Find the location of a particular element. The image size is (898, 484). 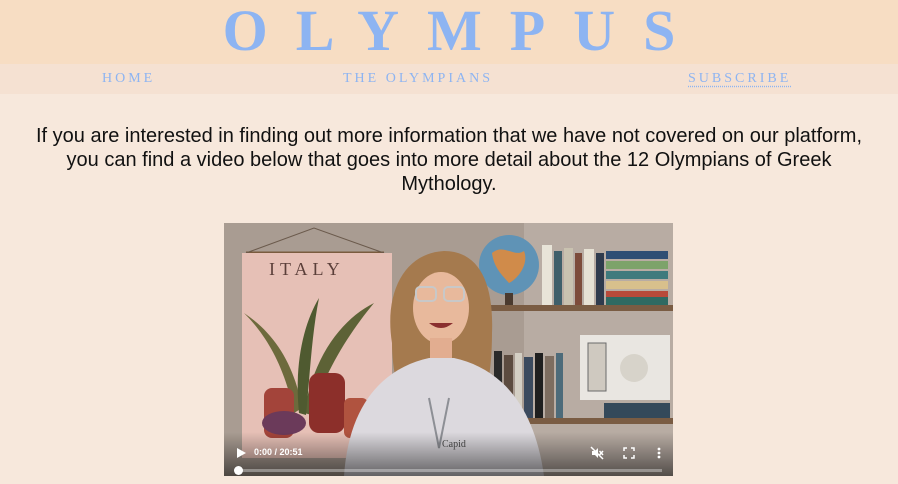

main-nav: HOME THE OLYMPIANS SUBSCRIBE is located at coordinates (449, 79).